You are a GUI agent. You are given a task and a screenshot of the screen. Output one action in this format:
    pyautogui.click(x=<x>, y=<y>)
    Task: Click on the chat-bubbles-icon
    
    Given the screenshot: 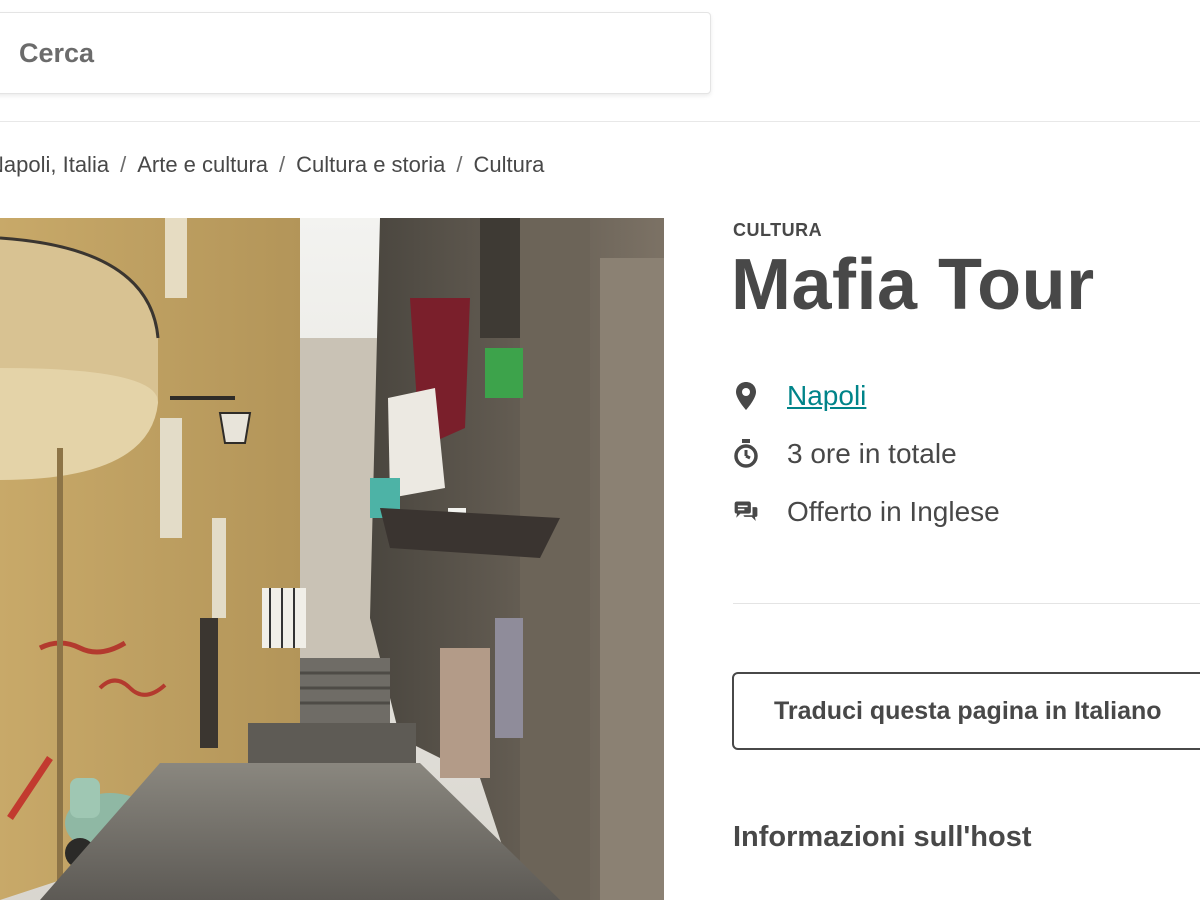 What is the action you would take?
    pyautogui.click(x=746, y=512)
    